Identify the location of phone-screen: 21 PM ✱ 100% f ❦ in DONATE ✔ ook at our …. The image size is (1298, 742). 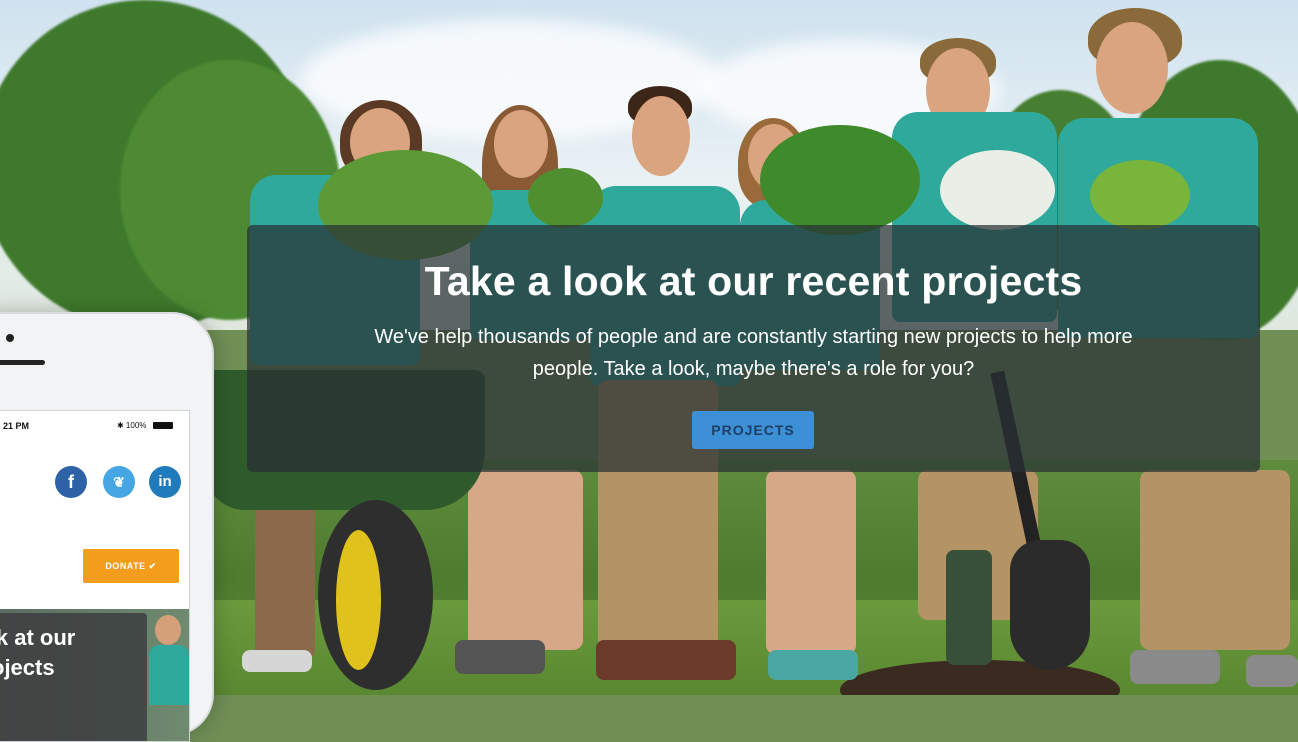
(95, 576).